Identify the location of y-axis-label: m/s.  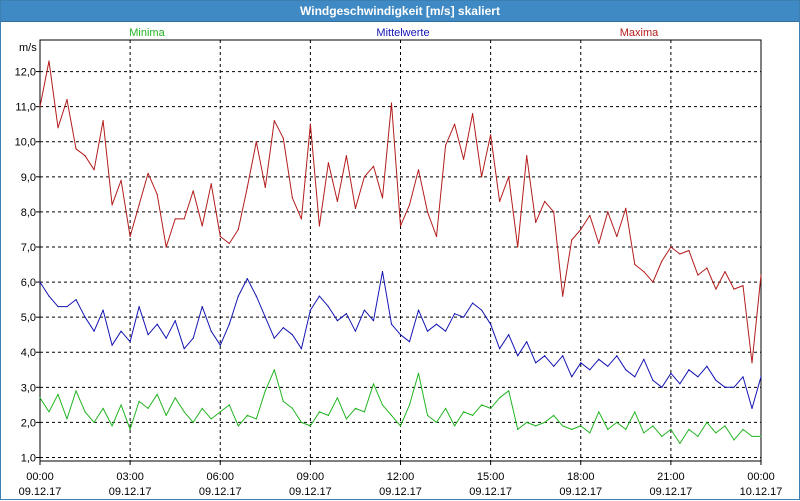
(28, 48).